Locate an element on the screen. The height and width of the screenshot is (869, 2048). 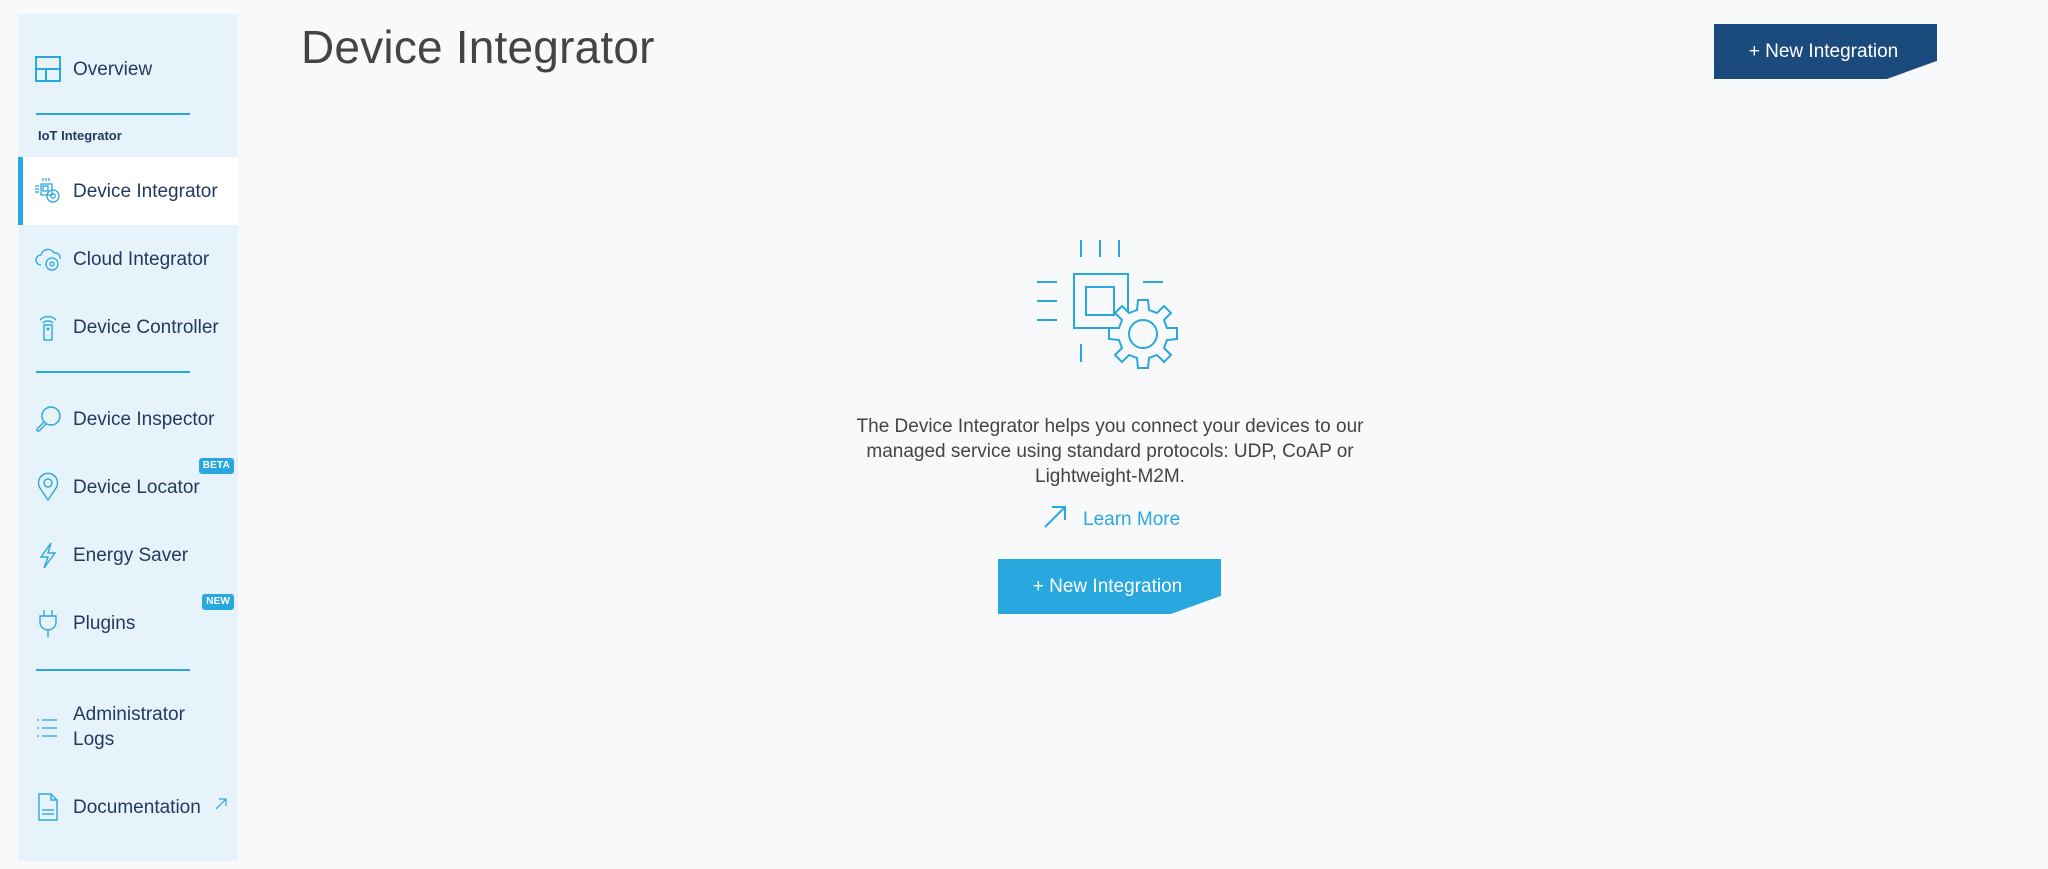
label-line-1: Administrator is located at coordinates (129, 714).